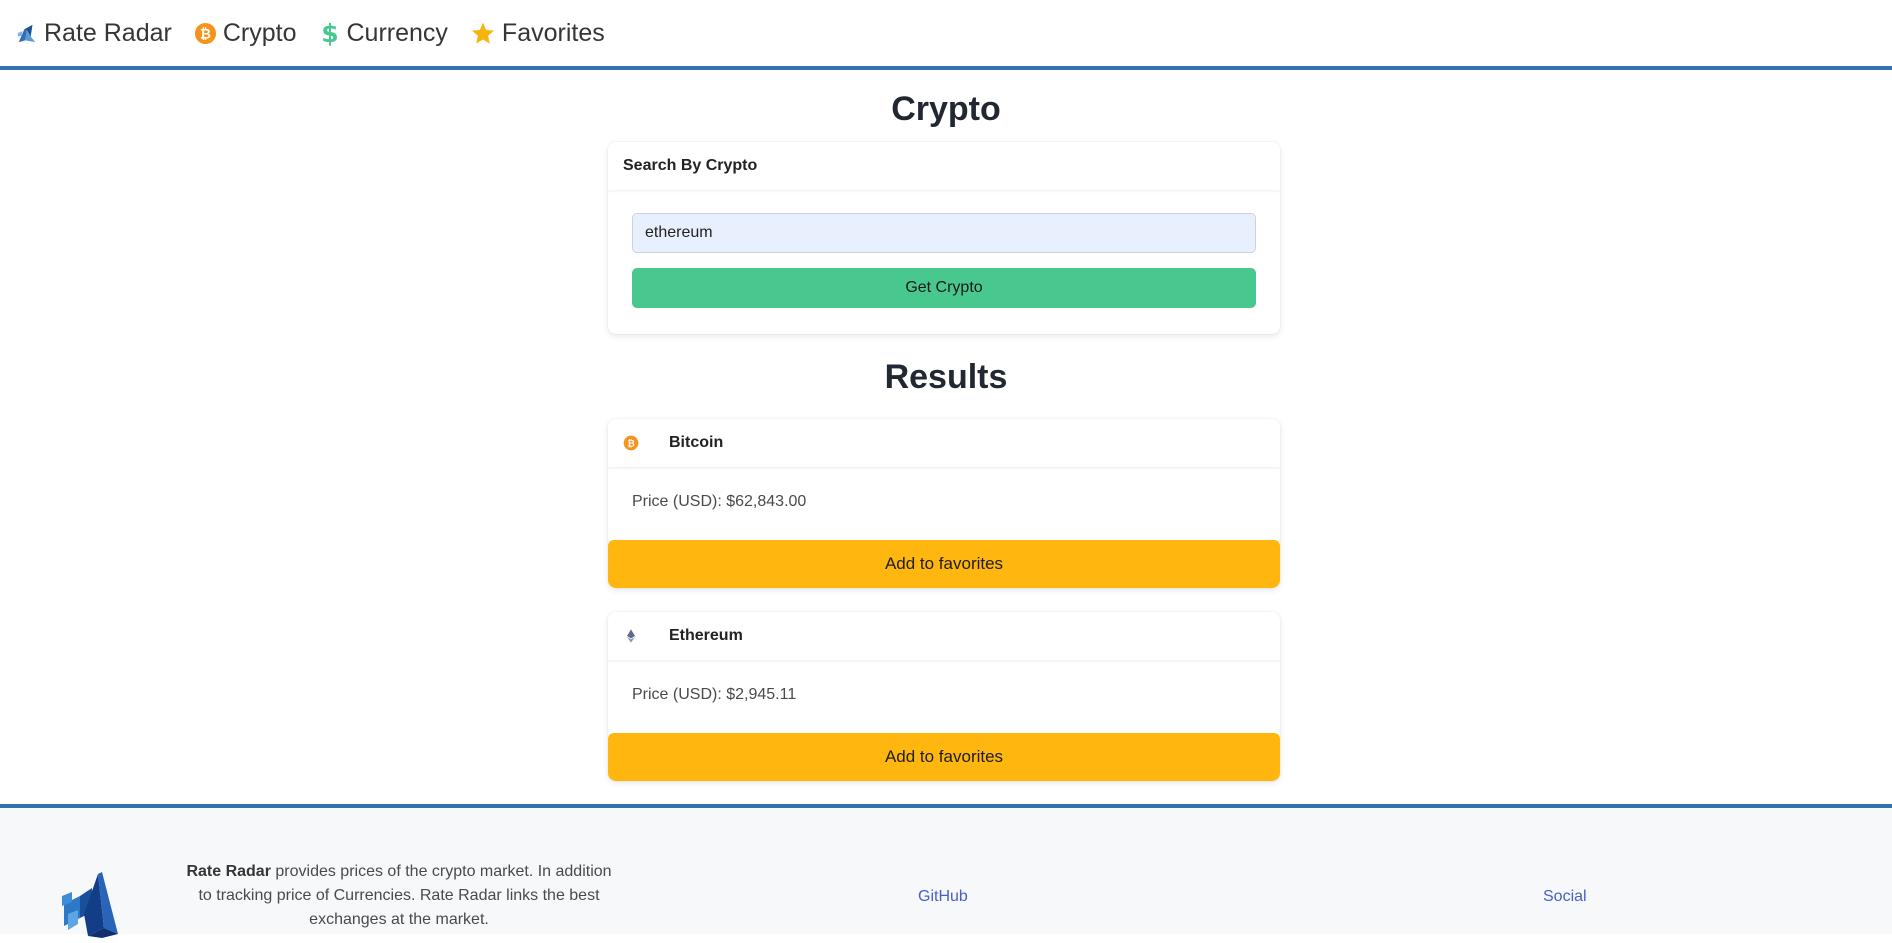 The image size is (1892, 943). What do you see at coordinates (553, 32) in the screenshot?
I see `nav-item-favorites-label: Favorites` at bounding box center [553, 32].